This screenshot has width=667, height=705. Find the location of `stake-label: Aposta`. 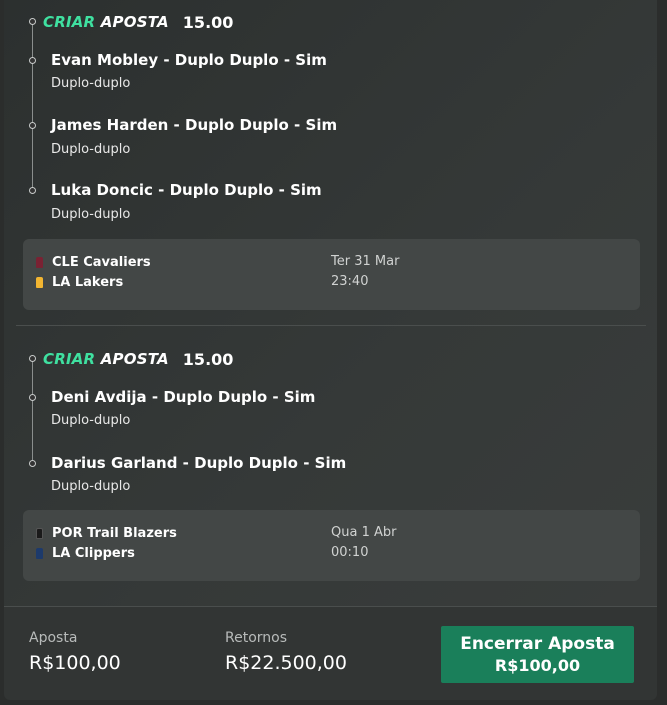

stake-label: Aposta is located at coordinates (53, 638).